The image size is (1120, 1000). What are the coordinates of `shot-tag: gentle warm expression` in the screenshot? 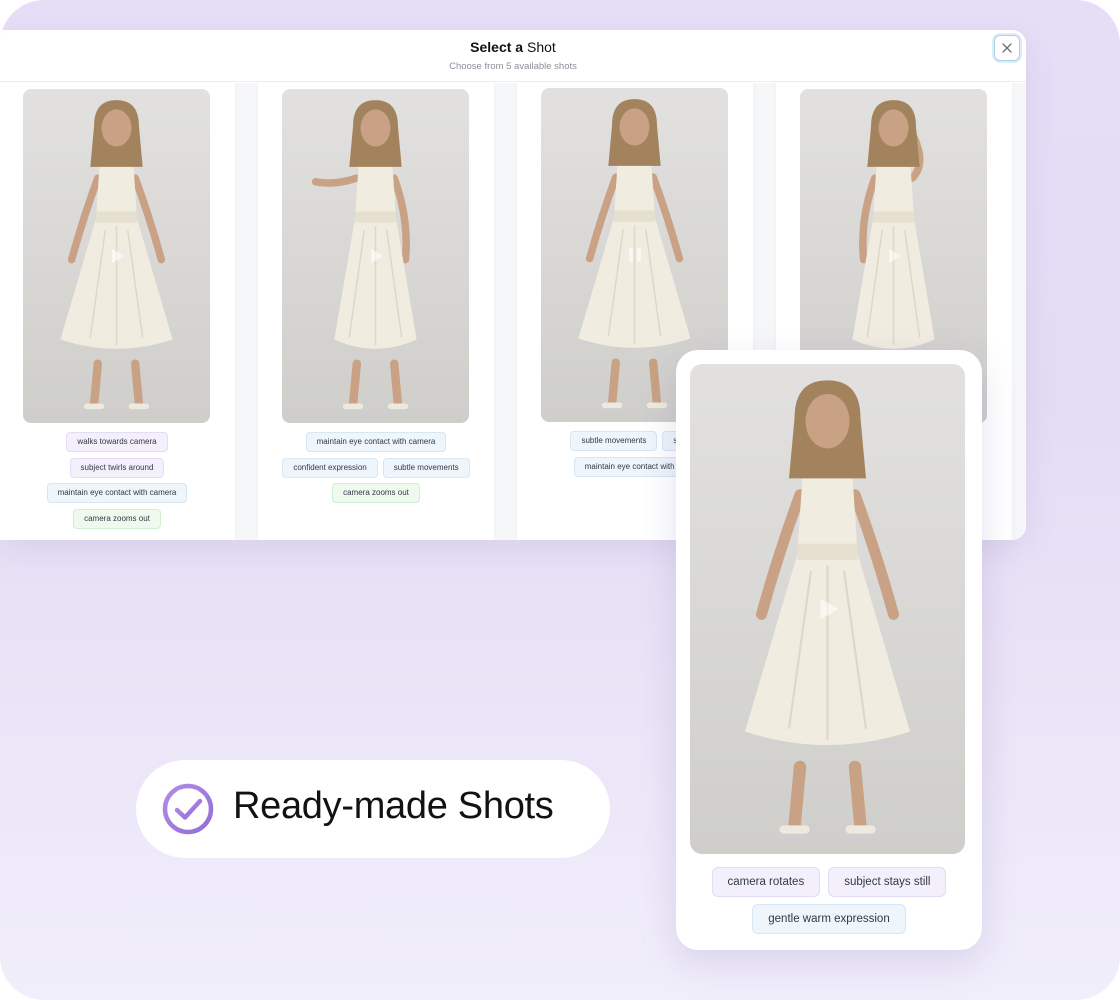 It's located at (829, 919).